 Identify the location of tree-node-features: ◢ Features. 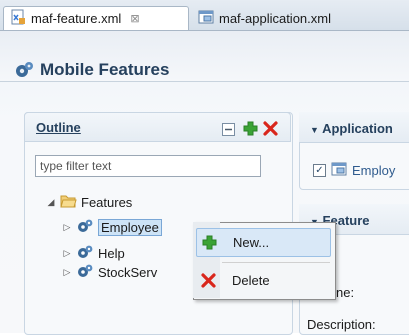
(89, 202).